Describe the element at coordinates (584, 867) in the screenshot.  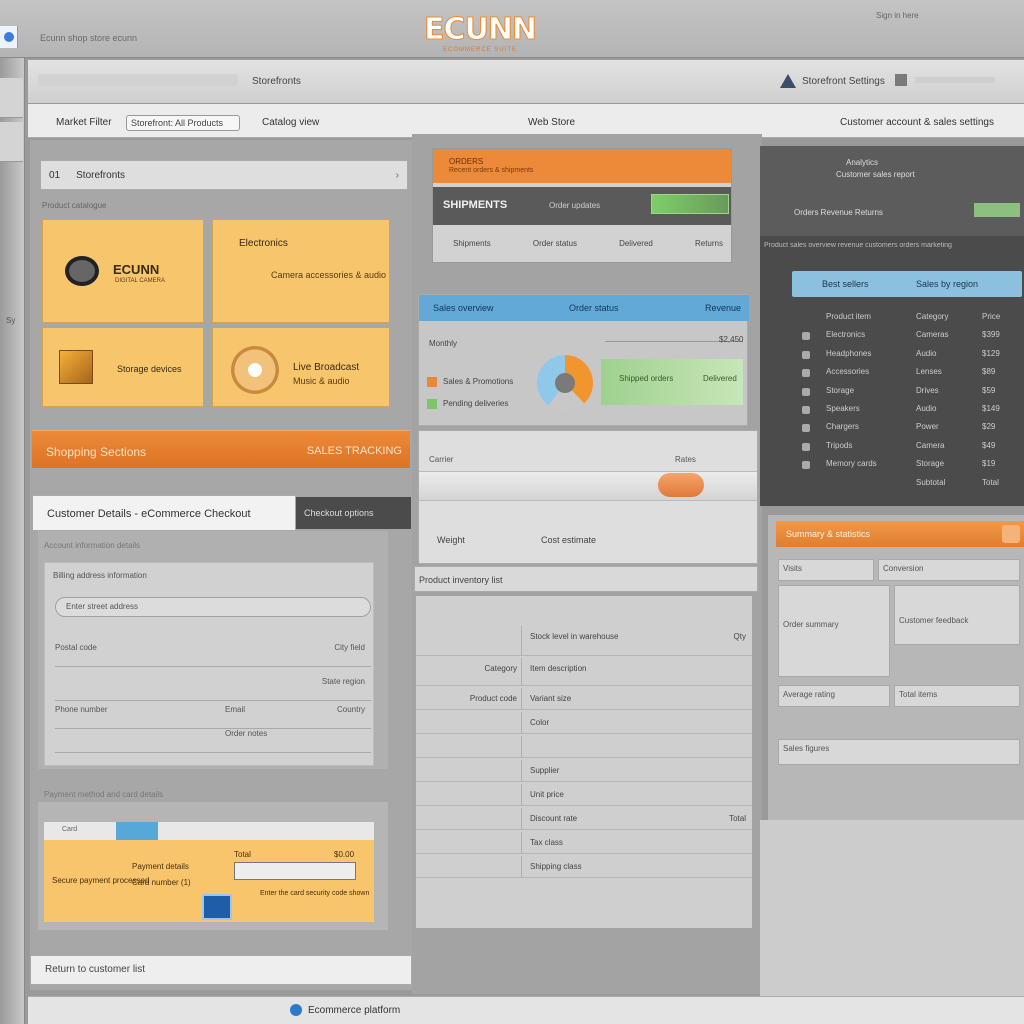
I see `table-row: Shipping class` at that location.